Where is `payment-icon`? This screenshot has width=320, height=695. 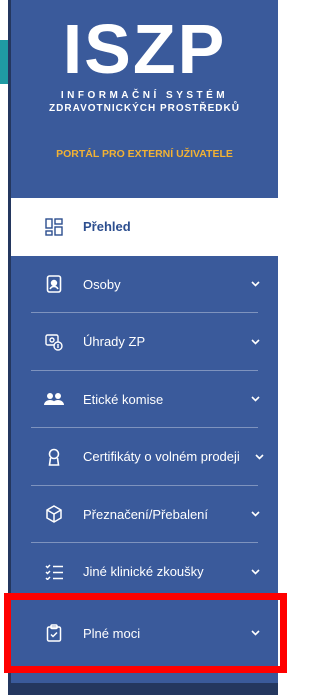 payment-icon is located at coordinates (54, 342).